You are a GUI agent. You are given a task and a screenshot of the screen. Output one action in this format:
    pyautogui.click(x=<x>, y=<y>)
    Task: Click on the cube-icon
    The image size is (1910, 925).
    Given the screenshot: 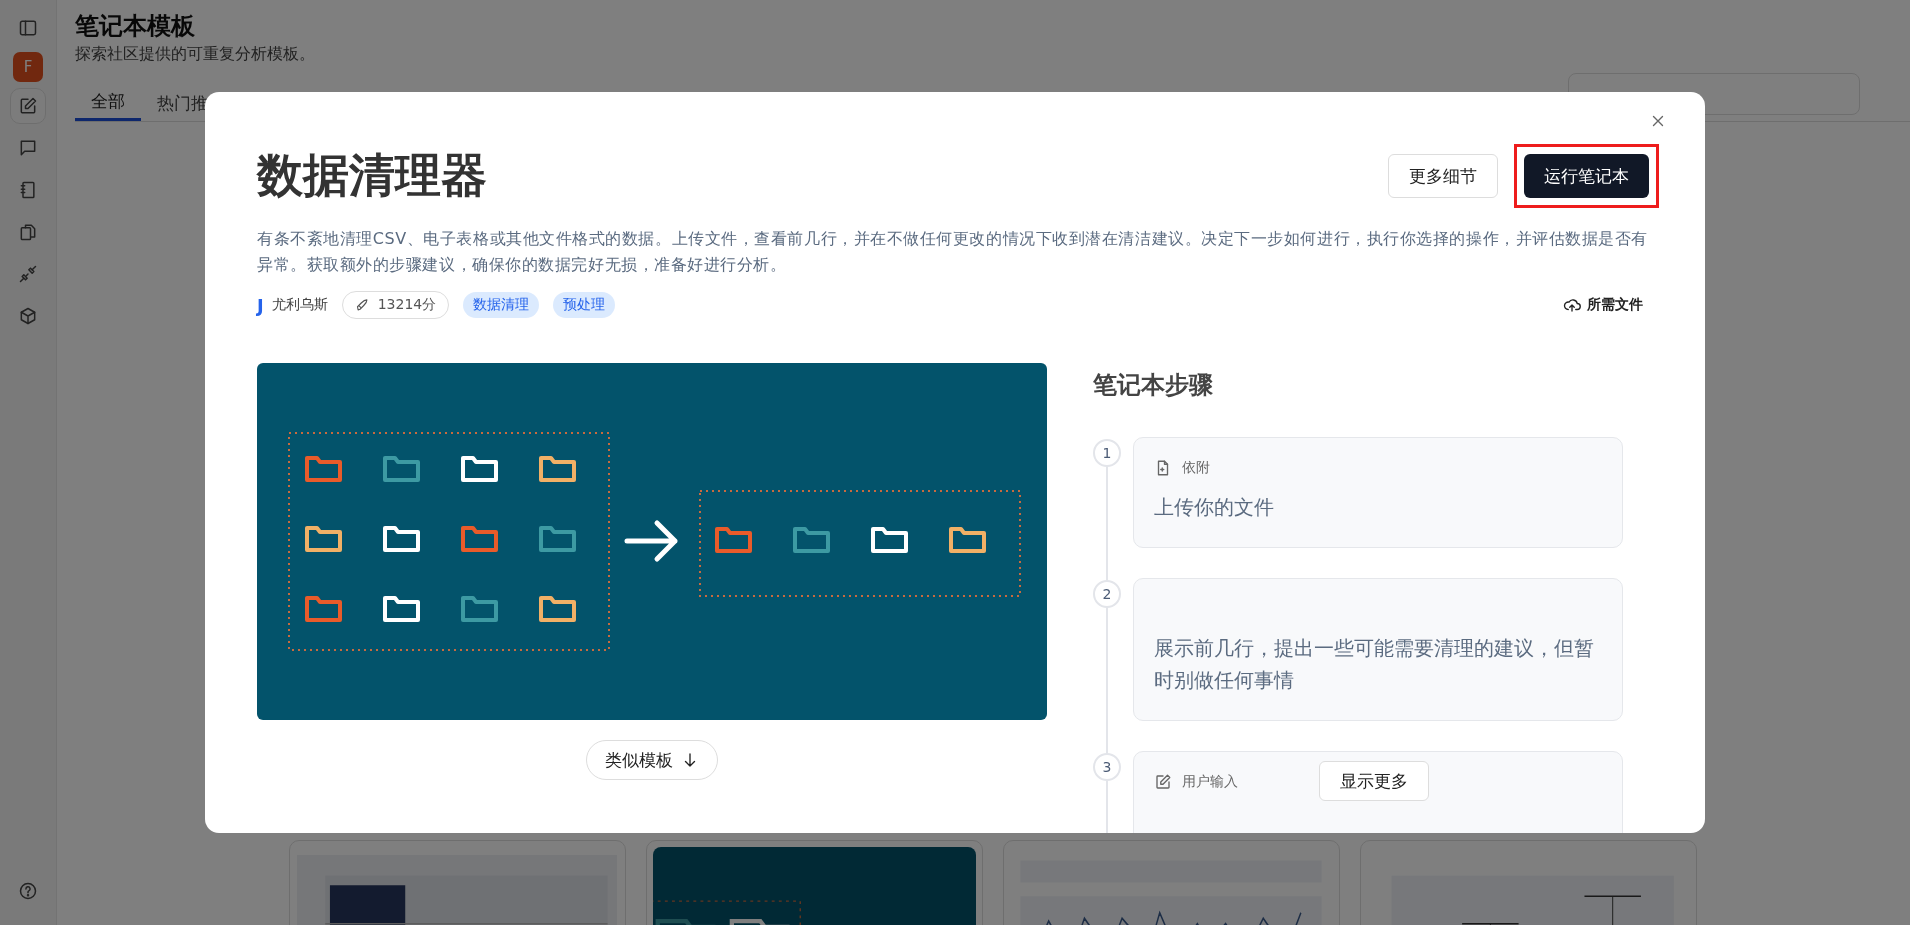 What is the action you would take?
    pyautogui.click(x=28, y=316)
    